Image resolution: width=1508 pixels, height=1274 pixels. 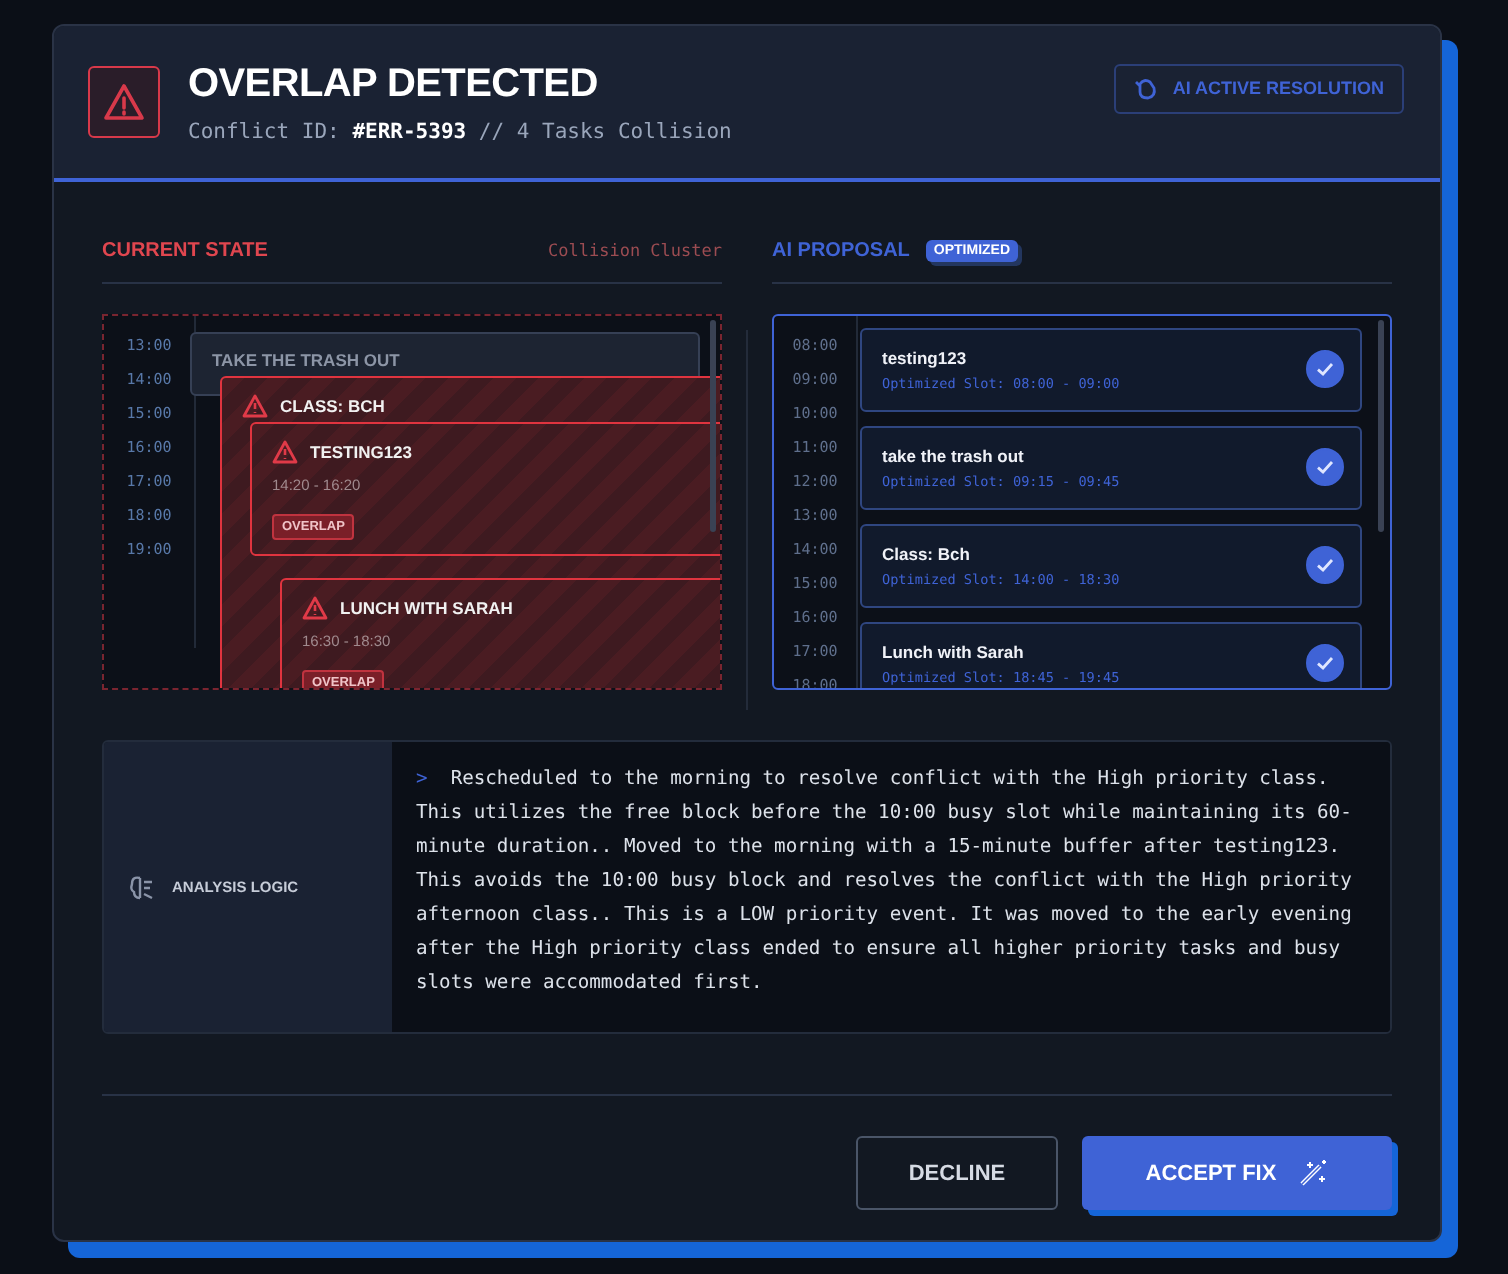 What do you see at coordinates (461, 131) in the screenshot?
I see `conflict-id: Conflict ID: #ERR-5393 // 4 Tasks Collision` at bounding box center [461, 131].